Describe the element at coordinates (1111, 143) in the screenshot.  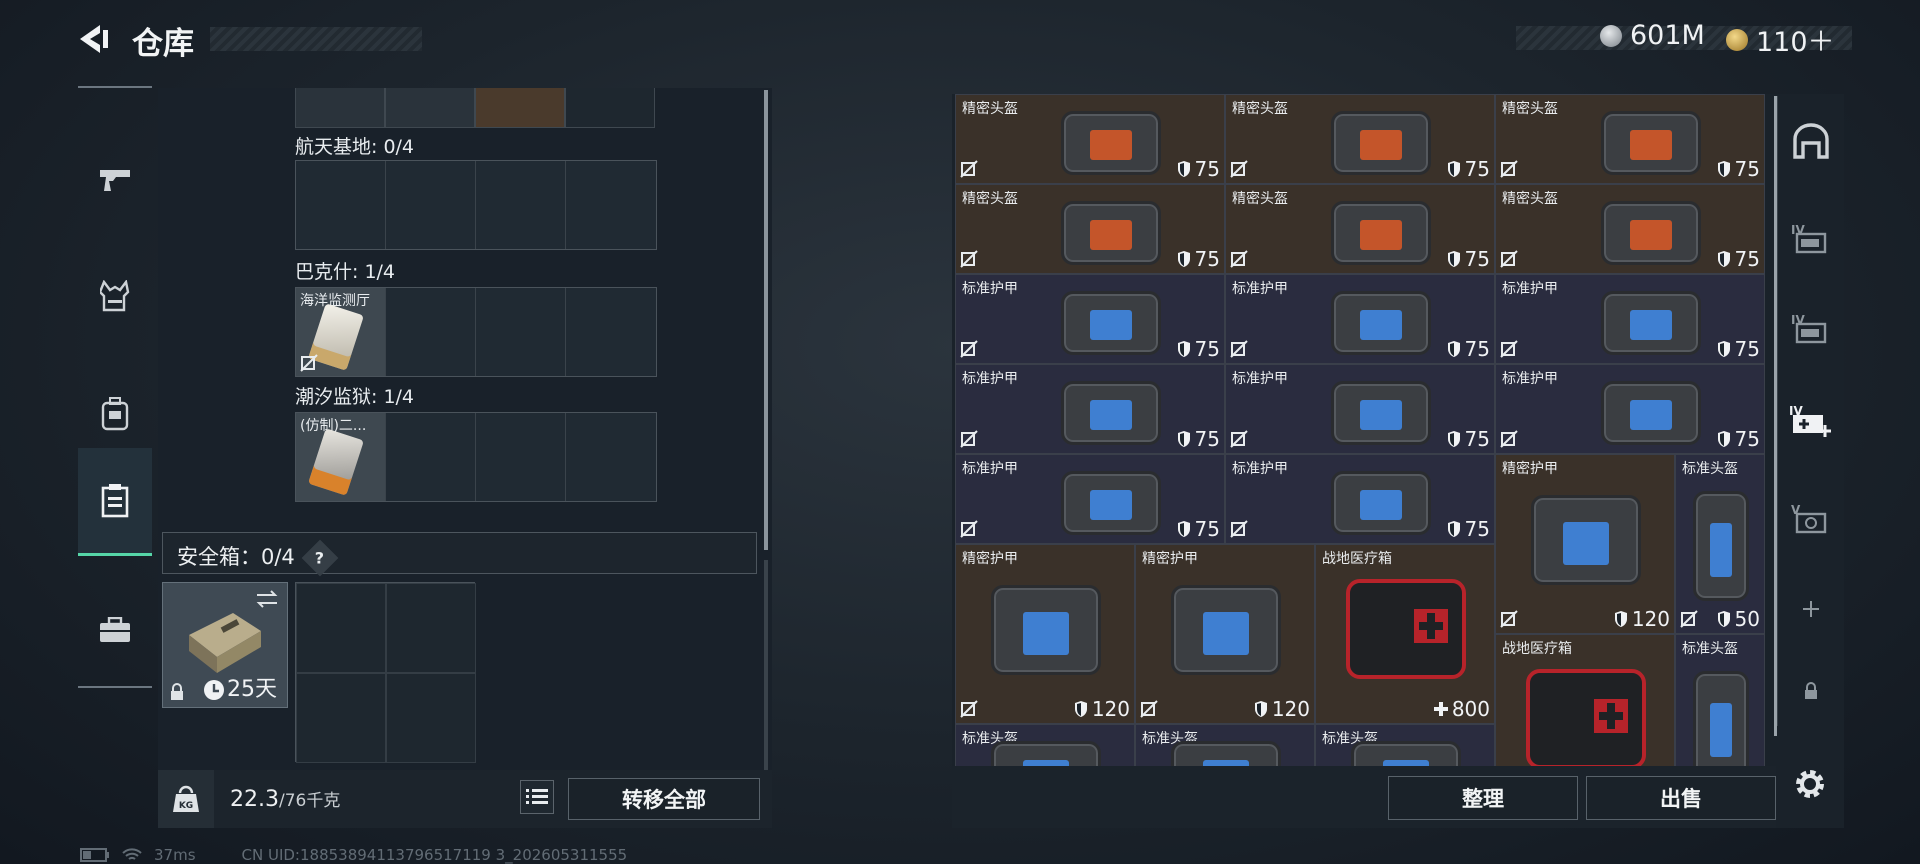
I see `helmet-icon` at that location.